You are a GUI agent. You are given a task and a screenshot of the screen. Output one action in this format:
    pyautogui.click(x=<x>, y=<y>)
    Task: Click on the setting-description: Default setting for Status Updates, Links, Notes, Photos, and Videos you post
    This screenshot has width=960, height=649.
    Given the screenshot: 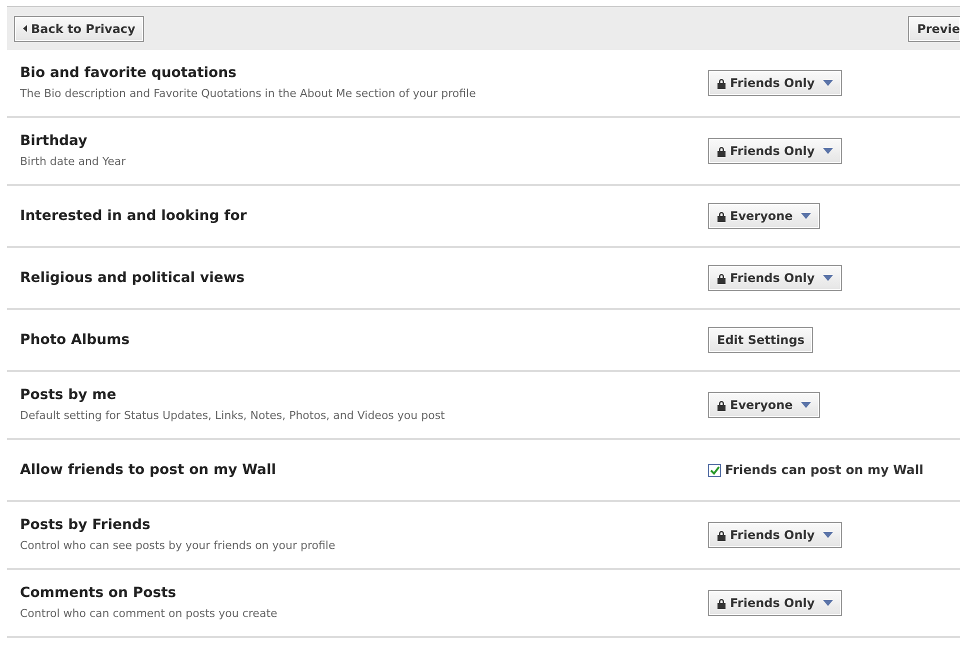 What is the action you would take?
    pyautogui.click(x=233, y=416)
    